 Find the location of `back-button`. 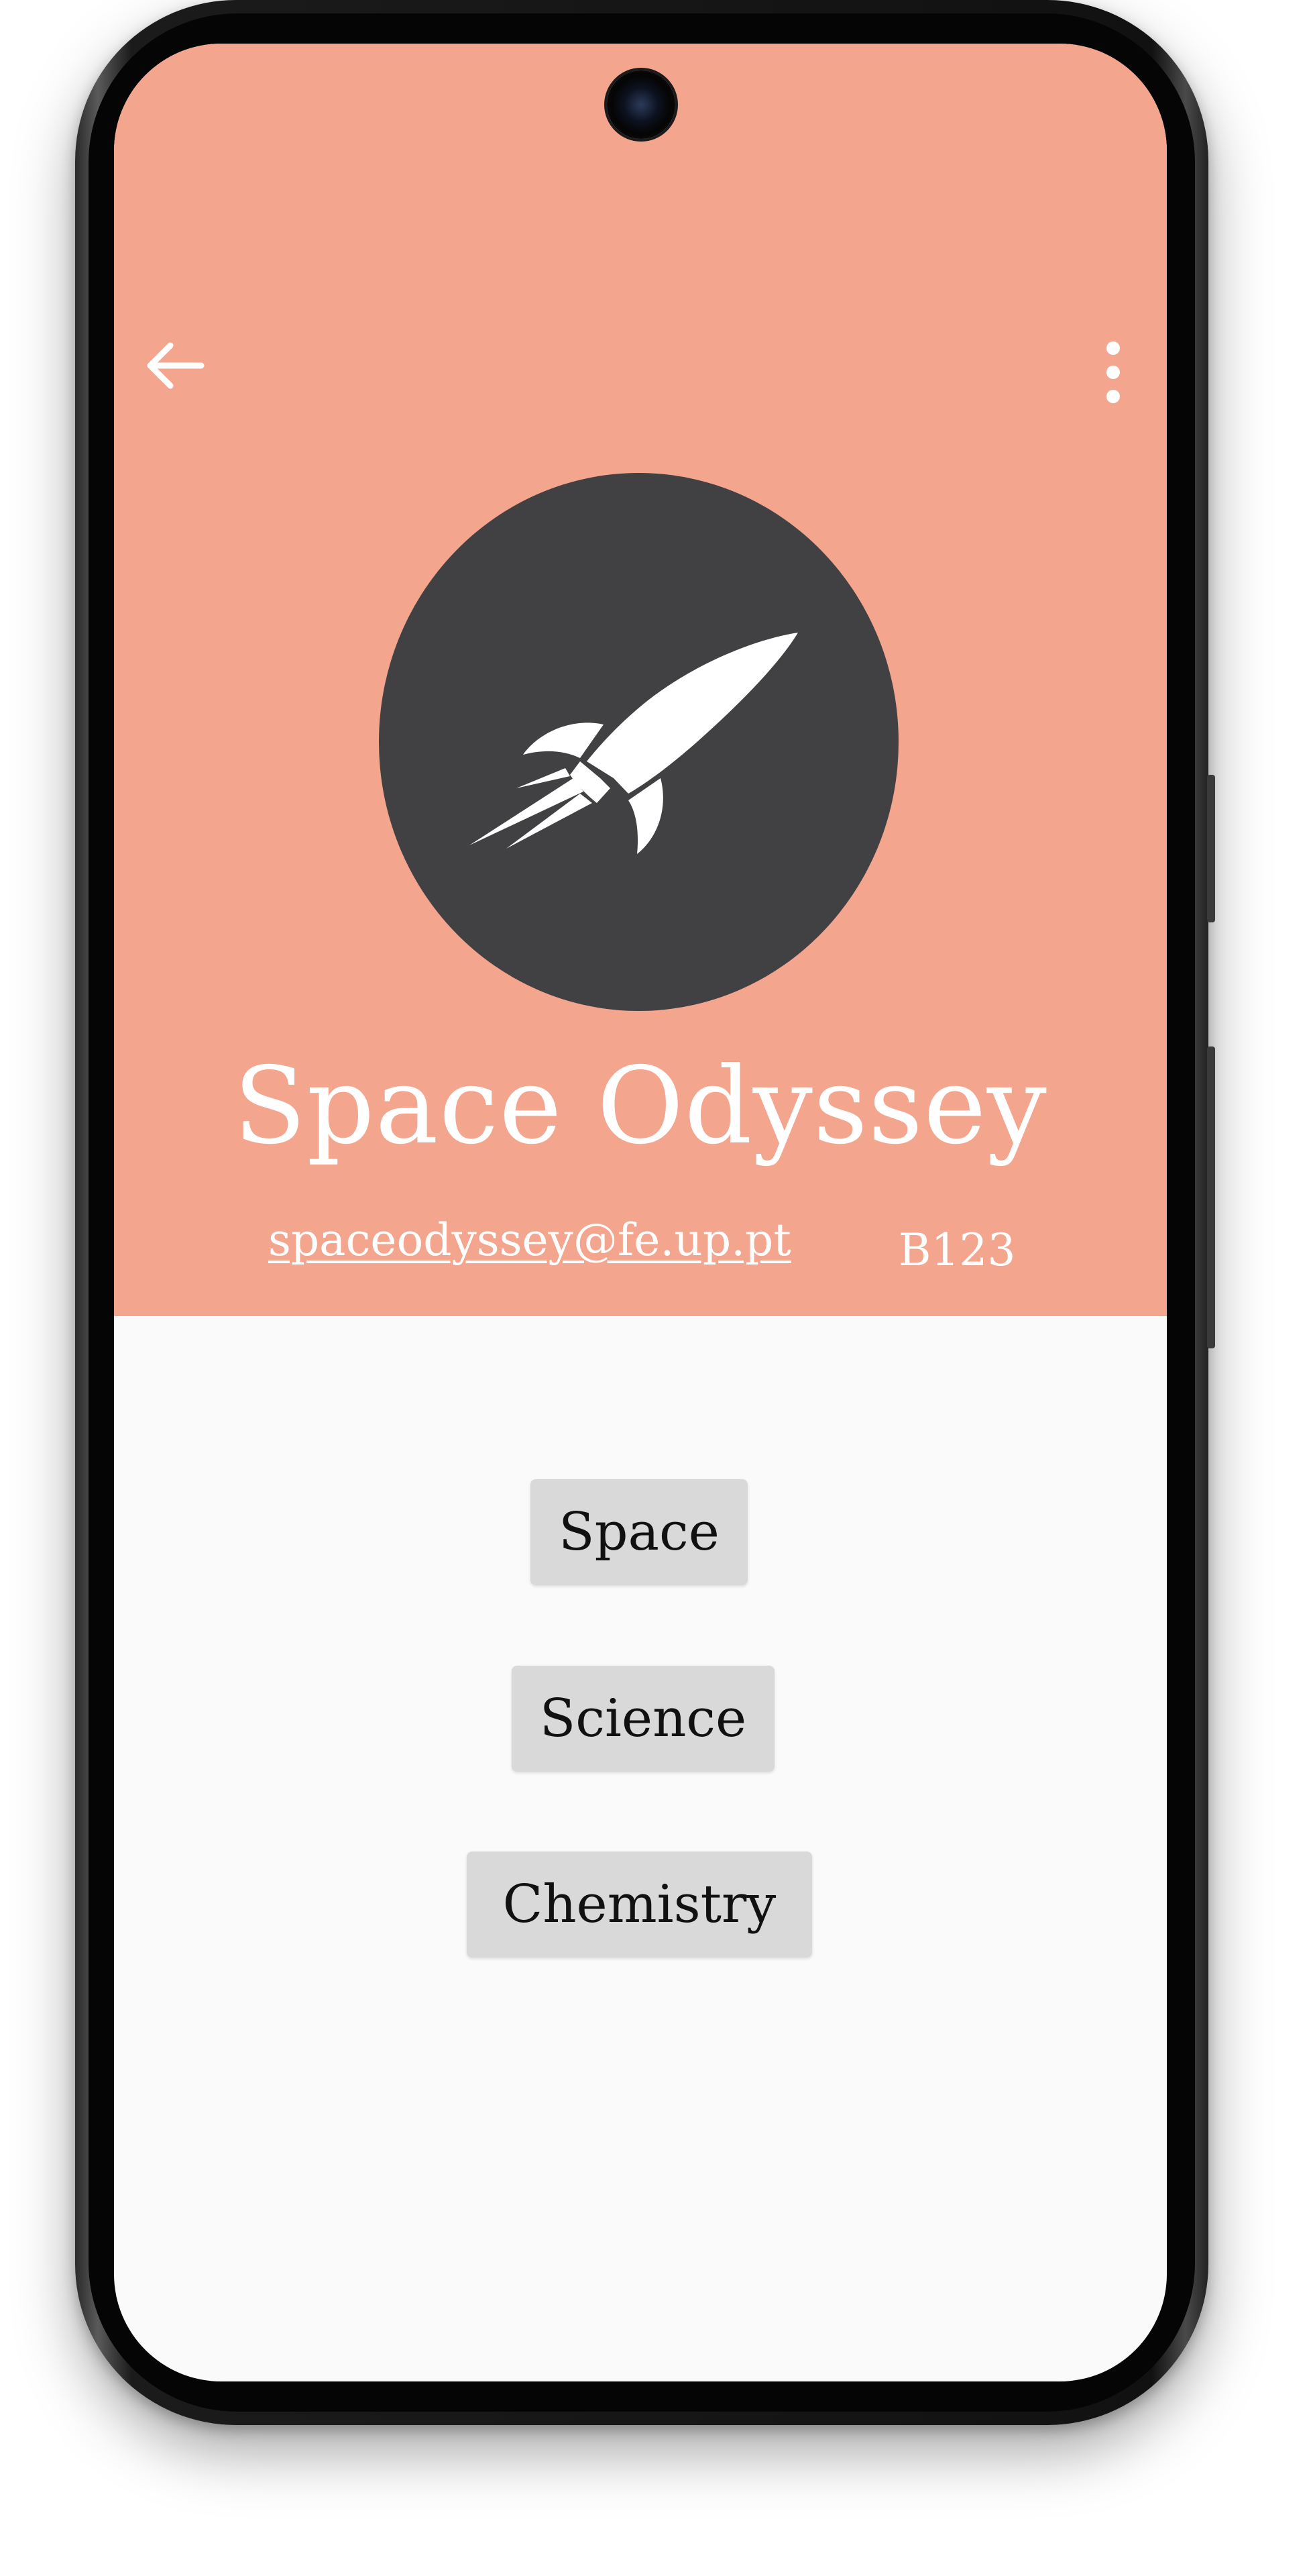

back-button is located at coordinates (174, 365).